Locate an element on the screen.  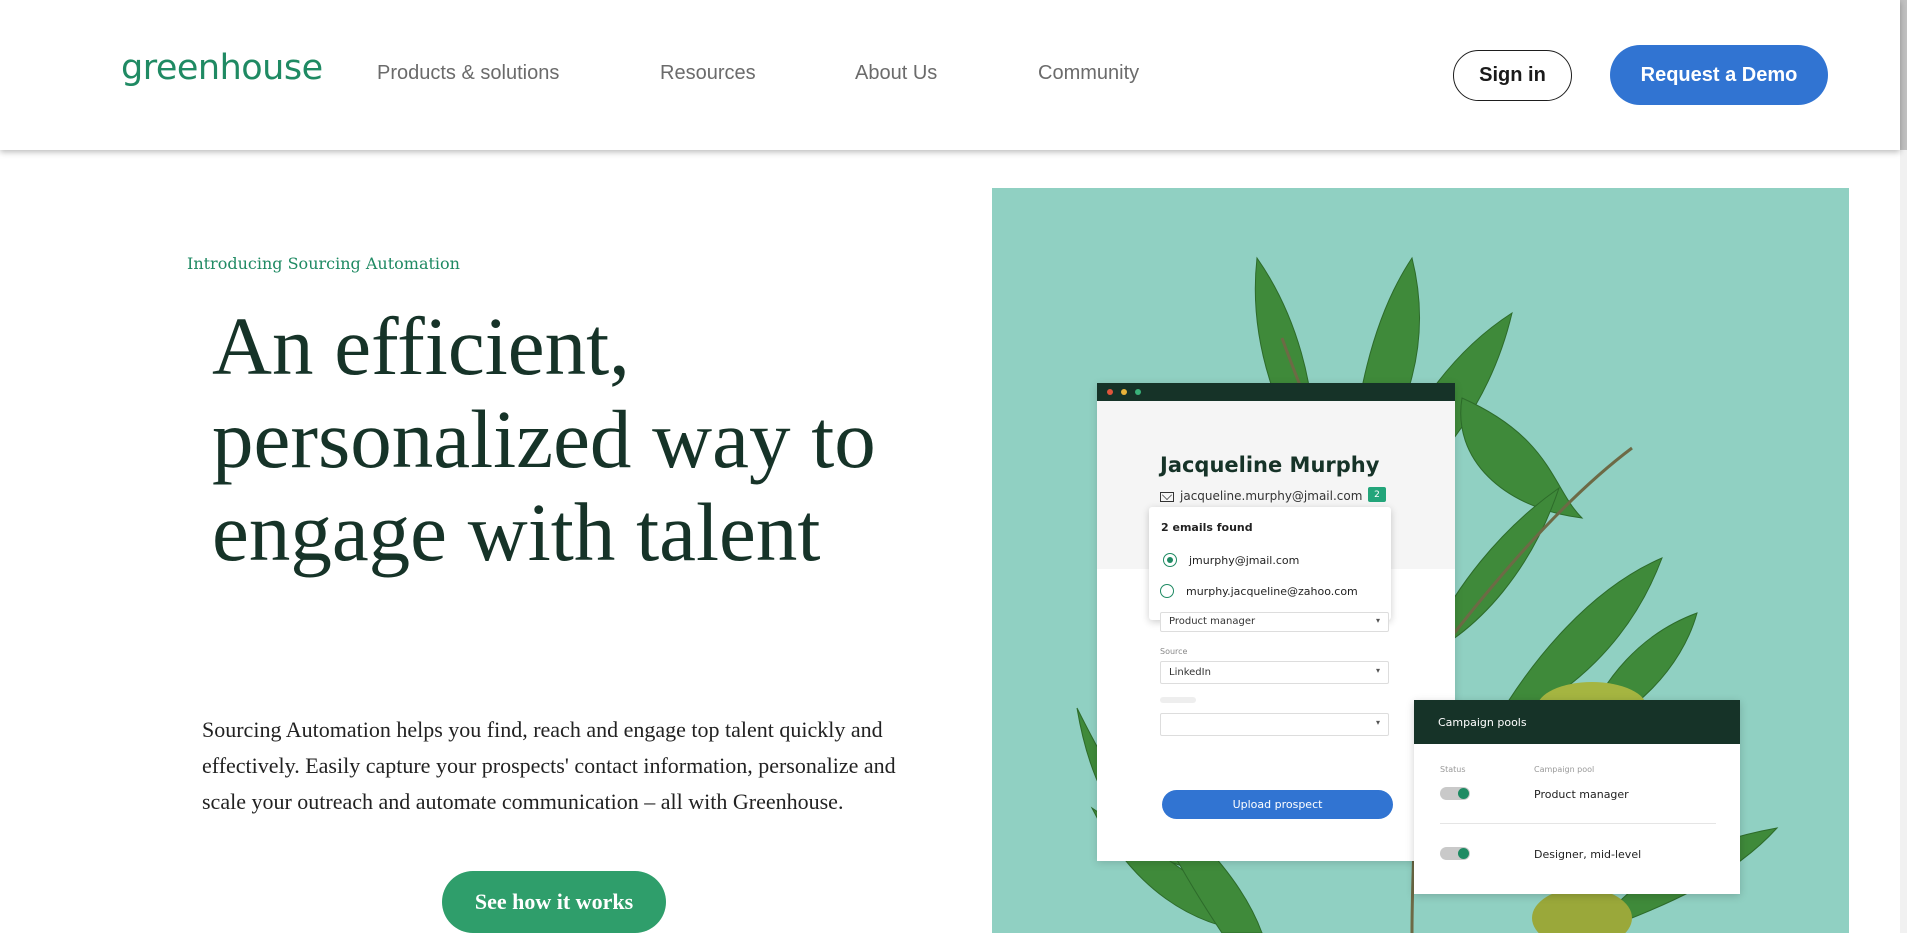
minimize-dot-icon is located at coordinates (1124, 392).